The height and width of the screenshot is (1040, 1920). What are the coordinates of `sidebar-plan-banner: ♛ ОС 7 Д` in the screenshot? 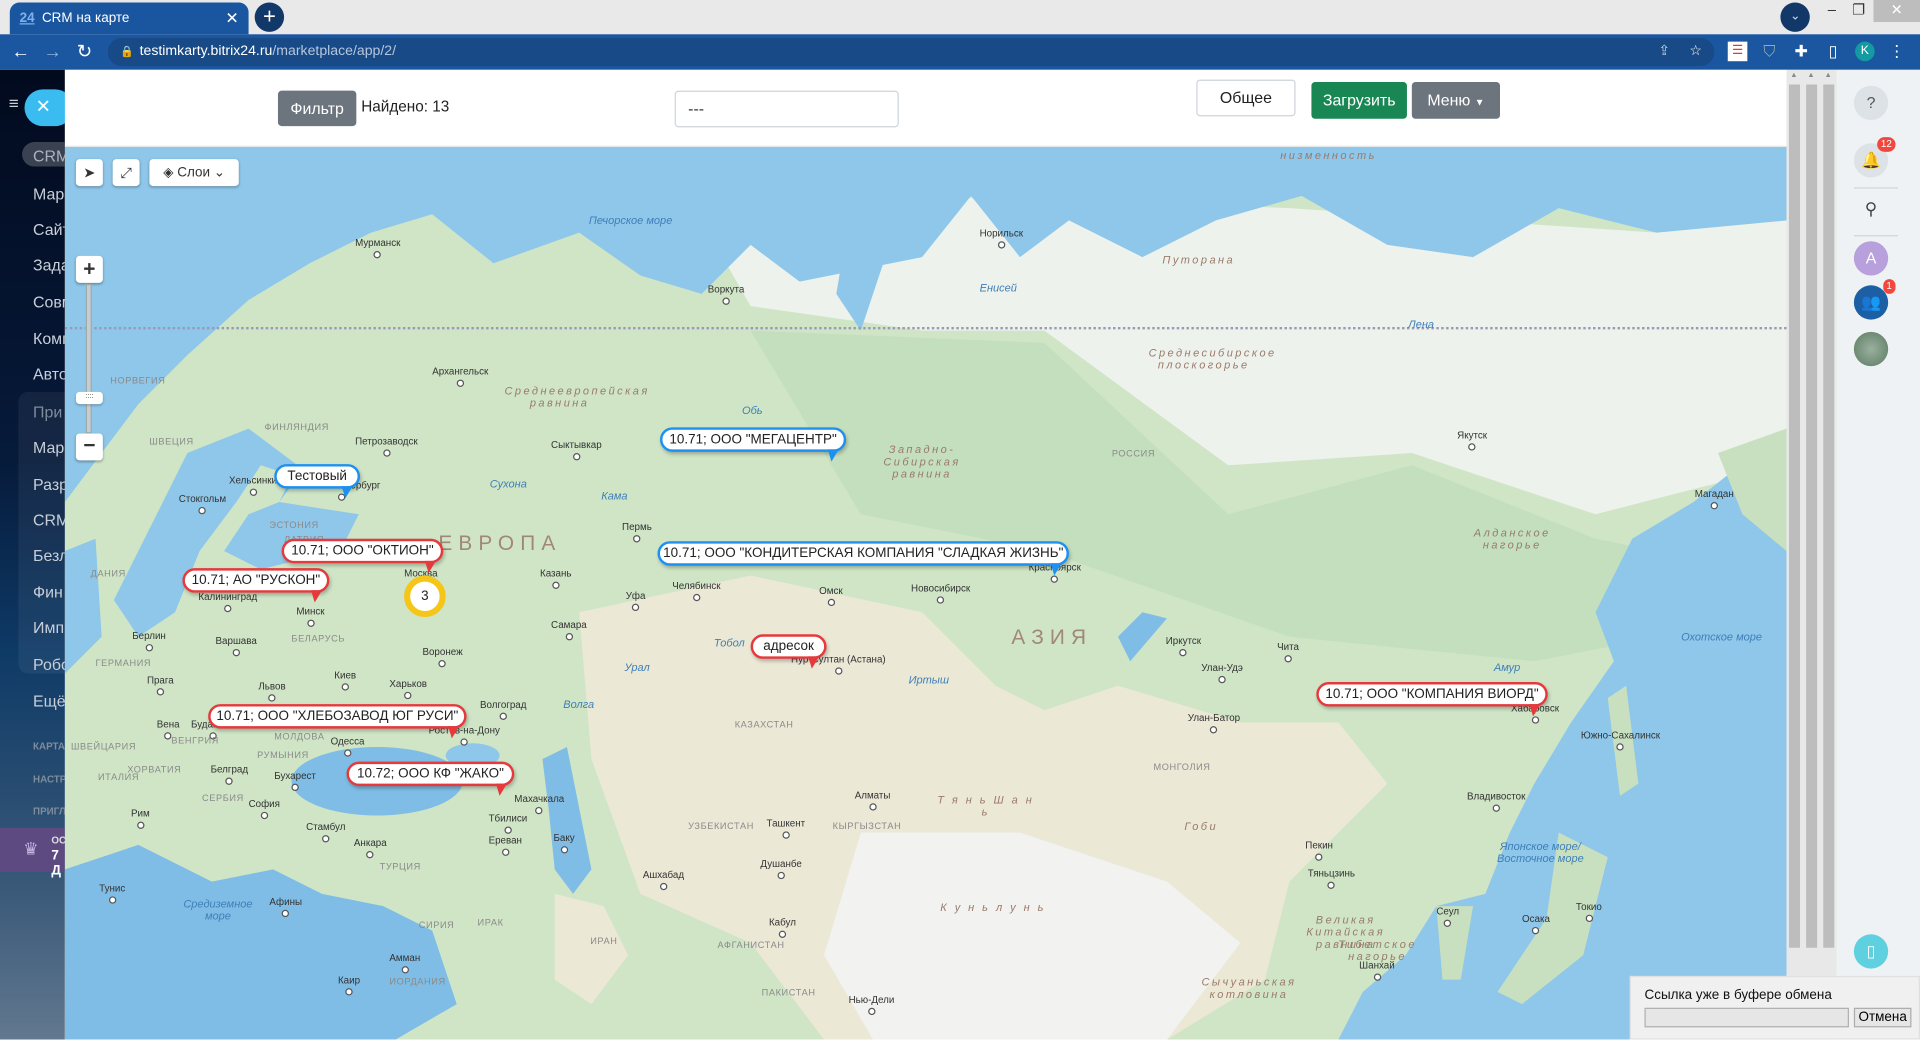 It's located at (32, 852).